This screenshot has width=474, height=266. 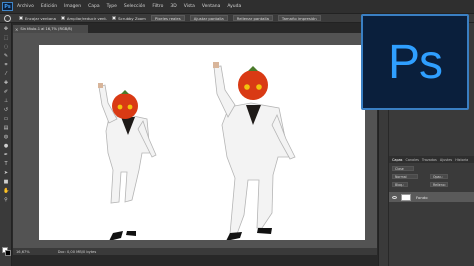 What do you see at coordinates (134, 6) in the screenshot?
I see `menu-seleccion: Selección` at bounding box center [134, 6].